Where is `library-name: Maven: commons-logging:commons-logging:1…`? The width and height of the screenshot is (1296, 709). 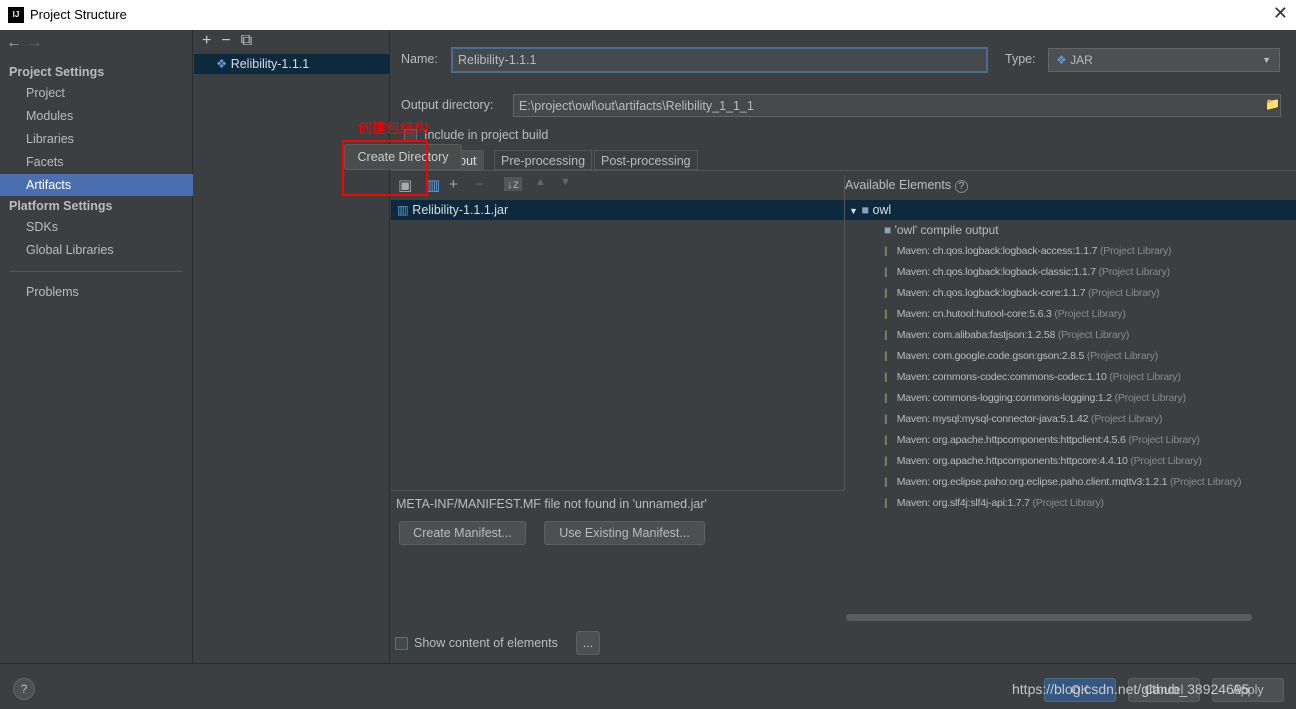 library-name: Maven: commons-logging:commons-logging:1… is located at coordinates (1004, 398).